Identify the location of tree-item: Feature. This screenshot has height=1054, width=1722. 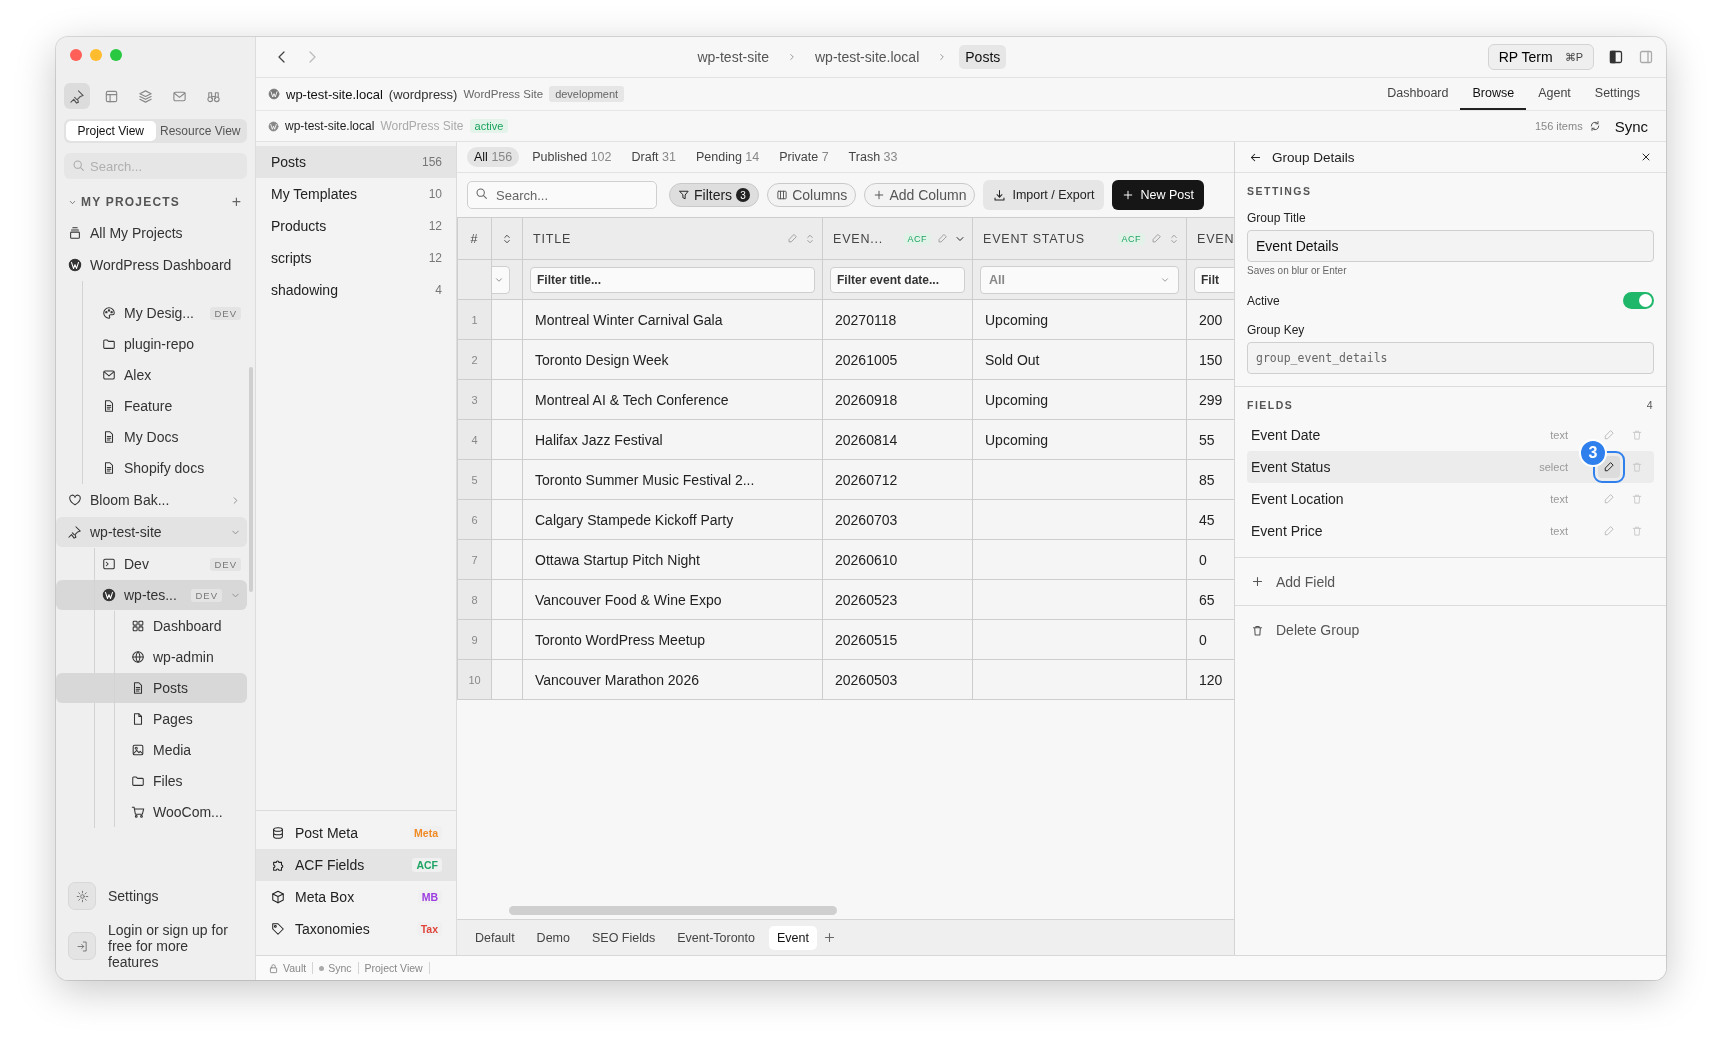
(151, 406).